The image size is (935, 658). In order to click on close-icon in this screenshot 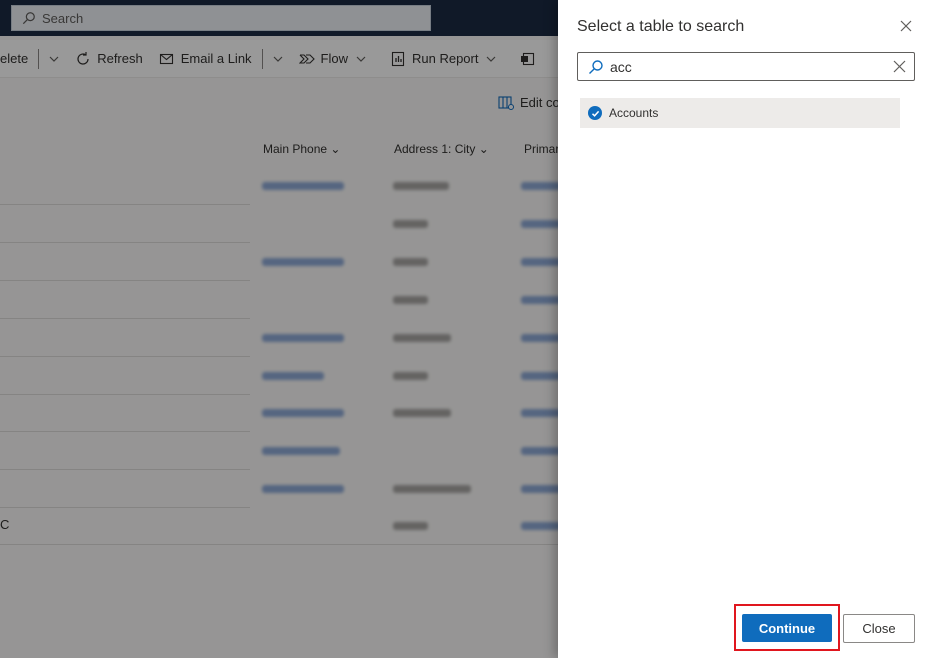, I will do `click(906, 26)`.